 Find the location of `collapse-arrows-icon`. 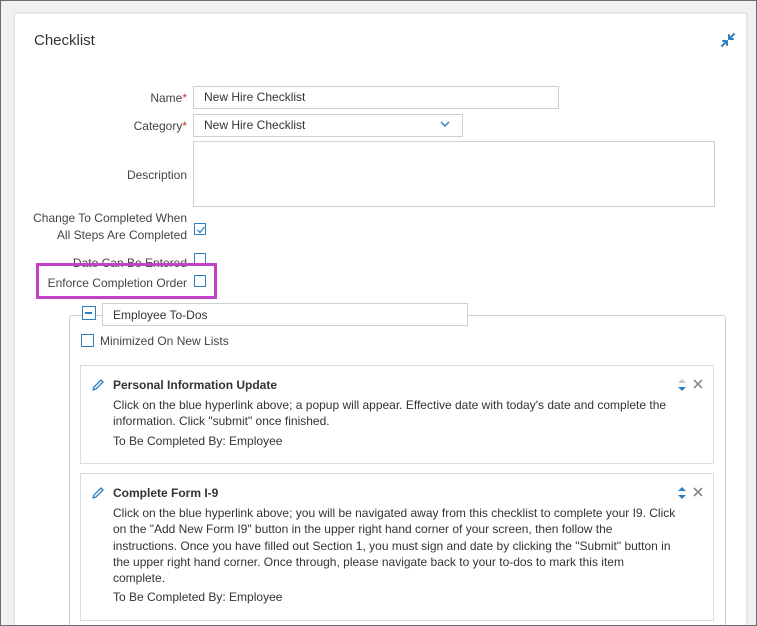

collapse-arrows-icon is located at coordinates (728, 40).